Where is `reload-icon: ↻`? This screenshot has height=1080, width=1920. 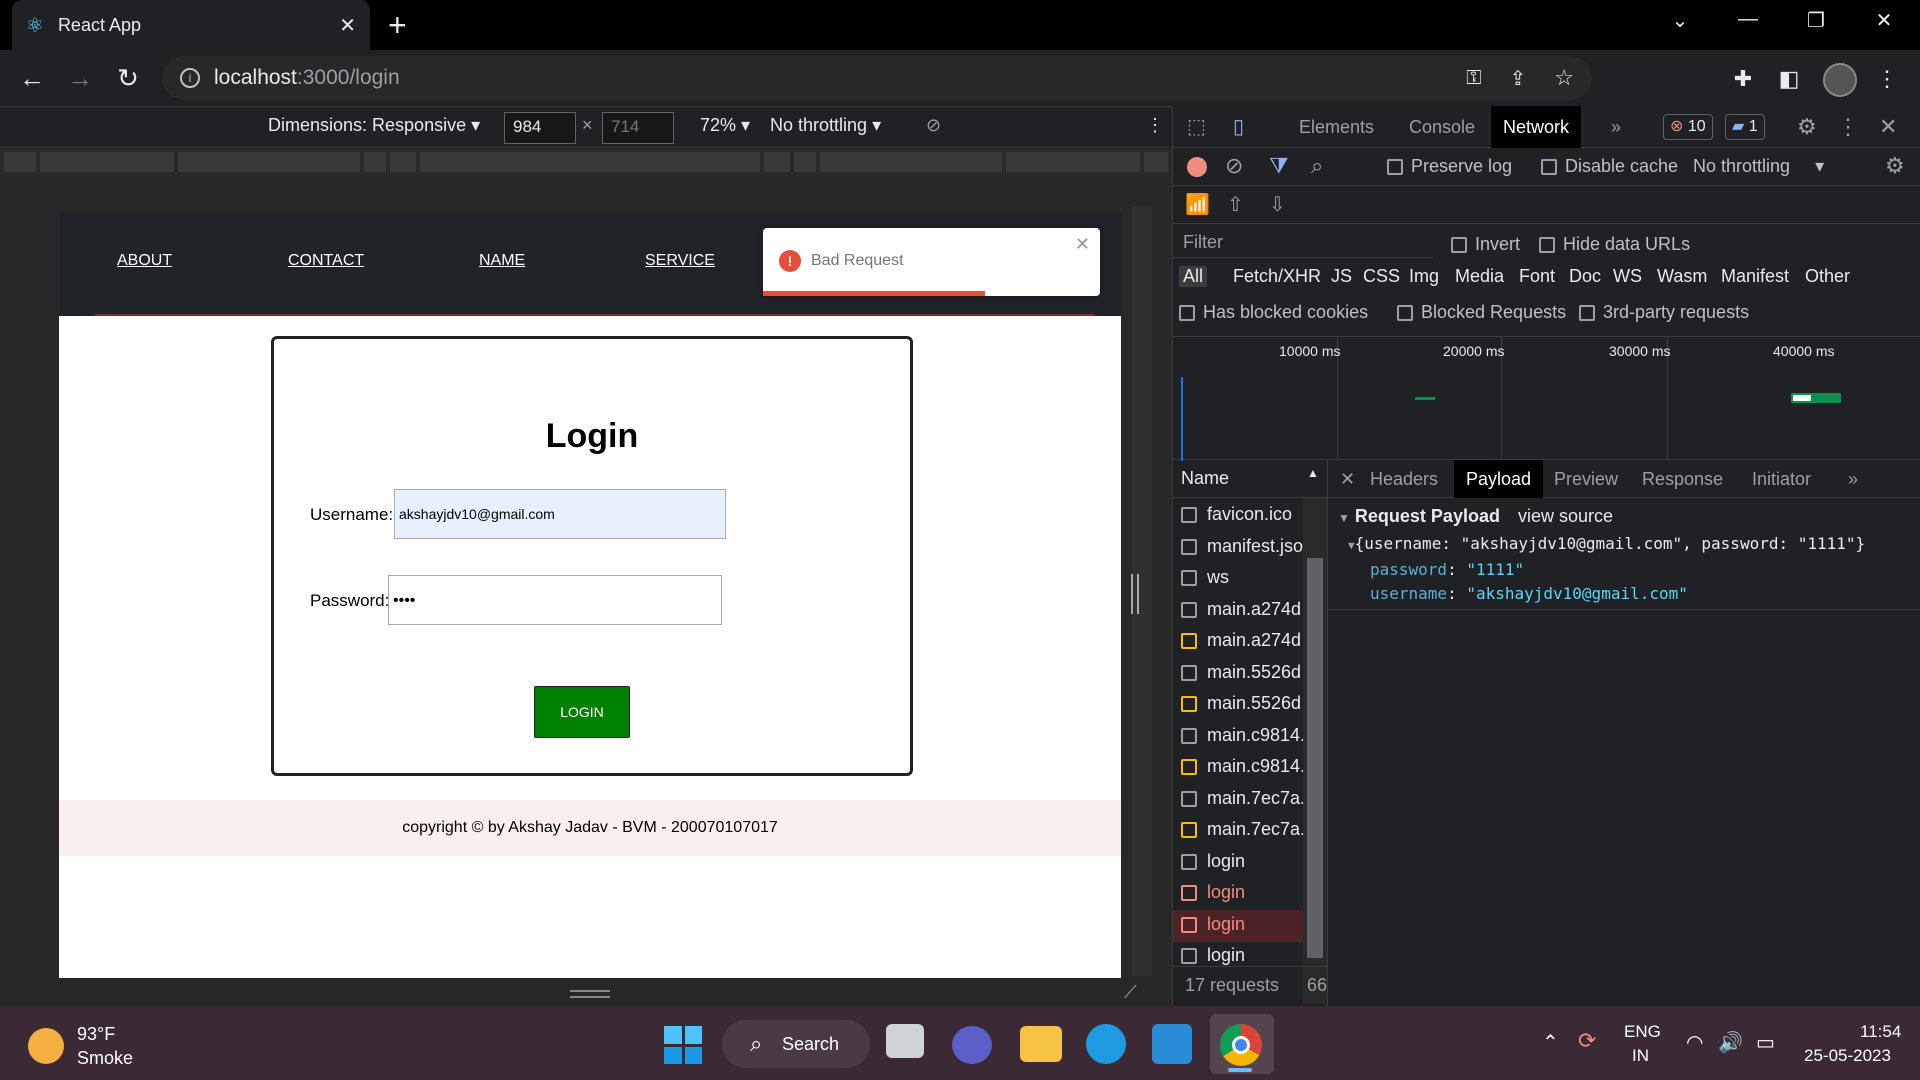
reload-icon: ↻ is located at coordinates (128, 78).